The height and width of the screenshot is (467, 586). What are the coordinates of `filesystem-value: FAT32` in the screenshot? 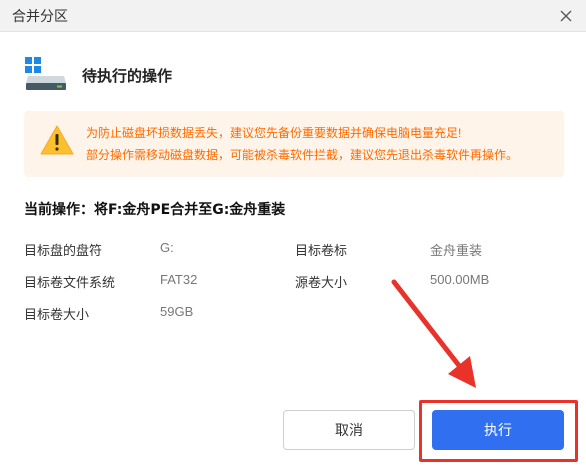 It's located at (179, 279).